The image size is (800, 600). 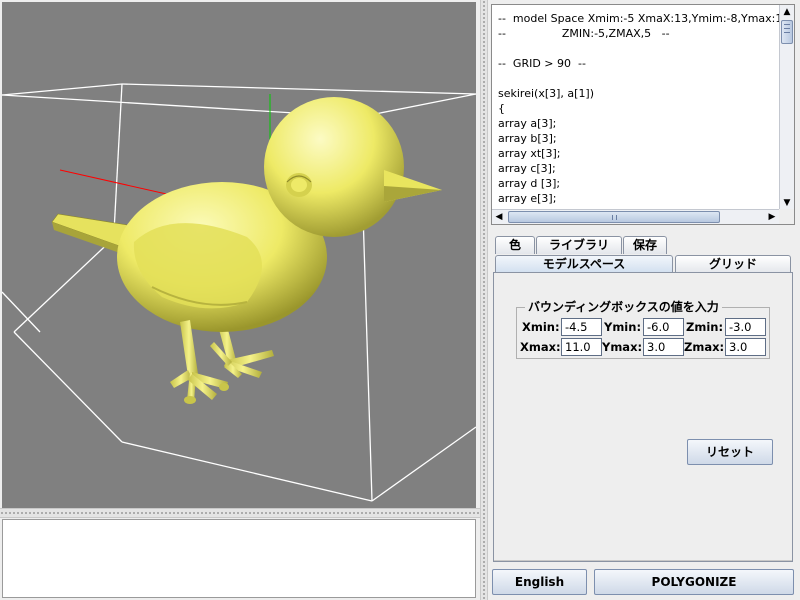 What do you see at coordinates (787, 12) in the screenshot?
I see `scroll-up-icon: ▲` at bounding box center [787, 12].